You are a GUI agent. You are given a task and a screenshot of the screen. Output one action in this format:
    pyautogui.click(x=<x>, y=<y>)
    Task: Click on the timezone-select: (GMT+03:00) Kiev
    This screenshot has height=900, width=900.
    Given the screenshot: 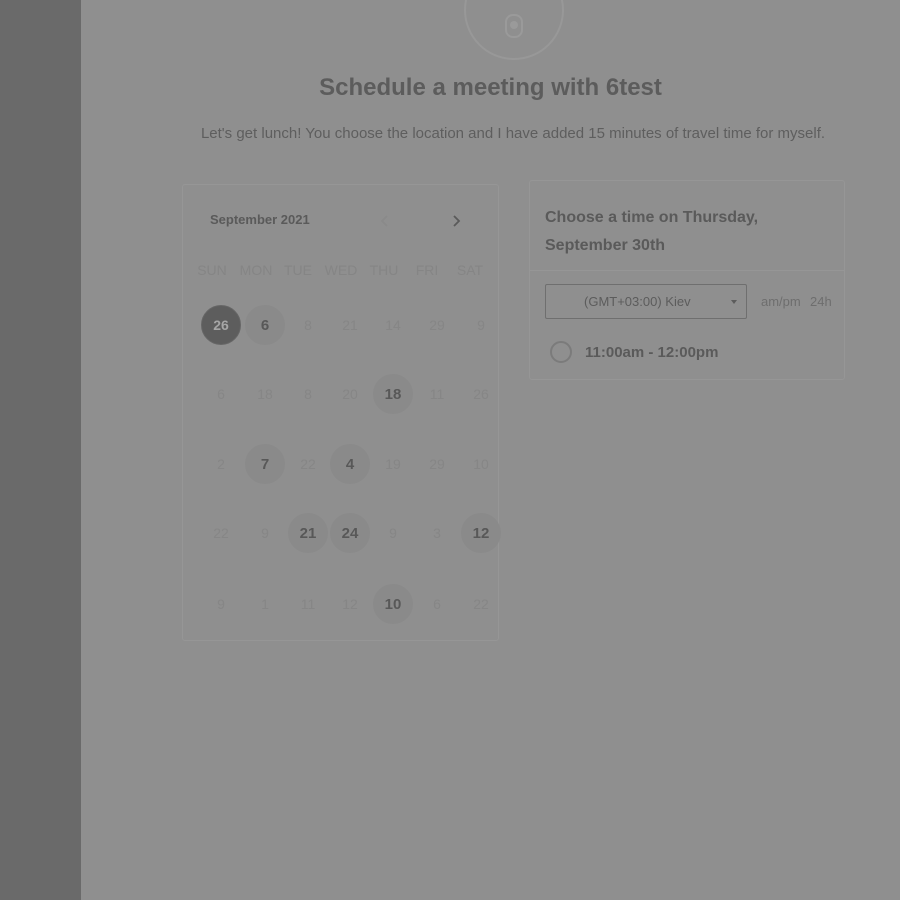 What is the action you would take?
    pyautogui.click(x=646, y=301)
    